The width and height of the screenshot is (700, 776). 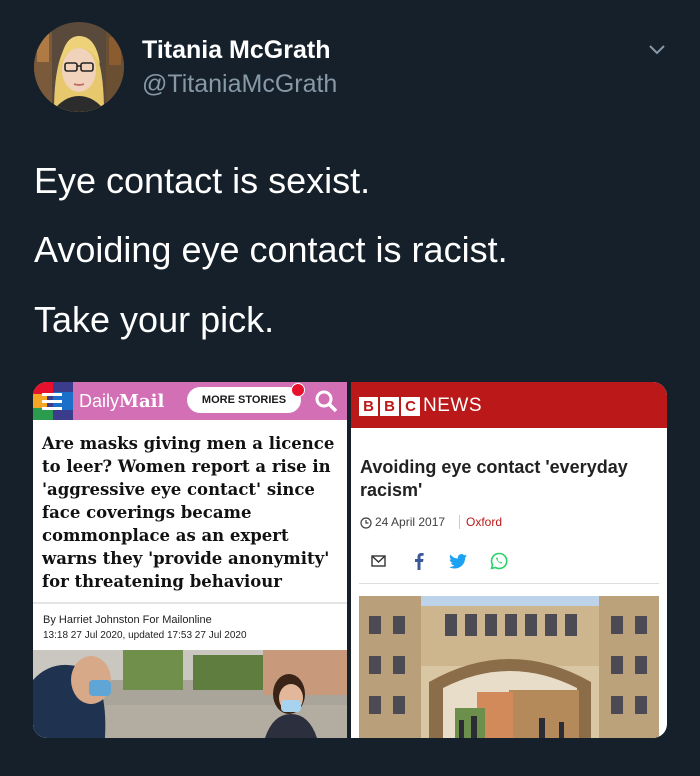 What do you see at coordinates (366, 525) in the screenshot?
I see `clock-icon` at bounding box center [366, 525].